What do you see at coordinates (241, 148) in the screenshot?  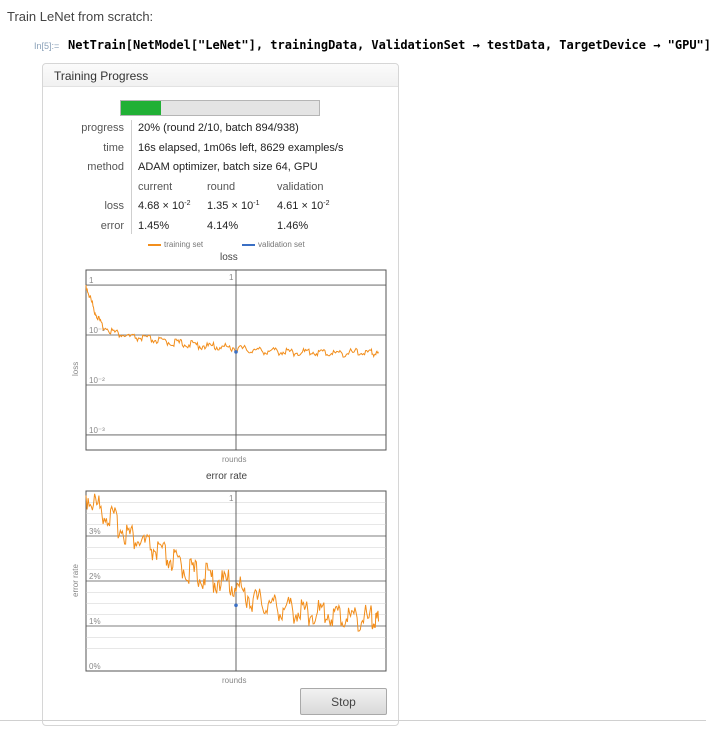 I see `time-value: 16s elapsed, 1m06s left, 8629 examples/s` at bounding box center [241, 148].